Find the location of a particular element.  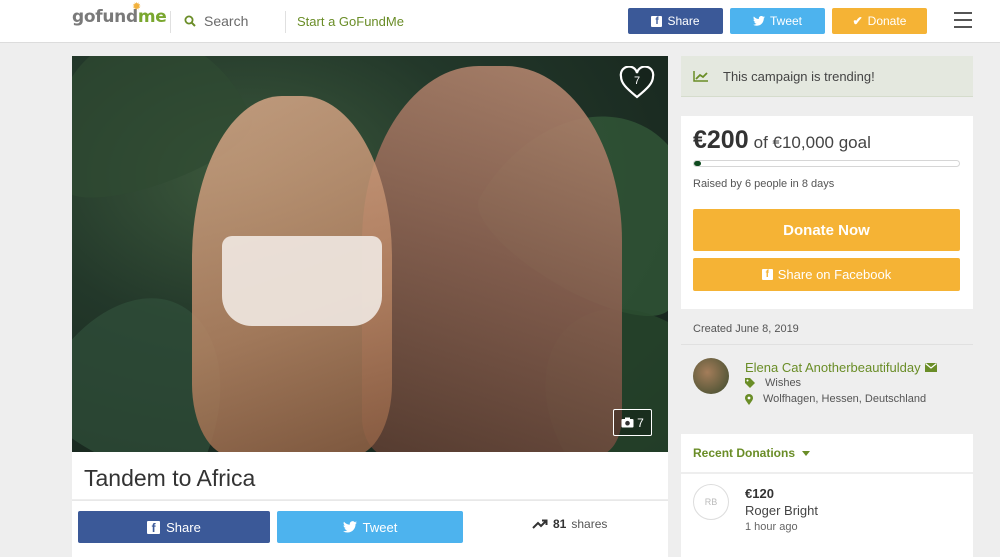

recent-donations-header: Recent Donations is located at coordinates (827, 453).